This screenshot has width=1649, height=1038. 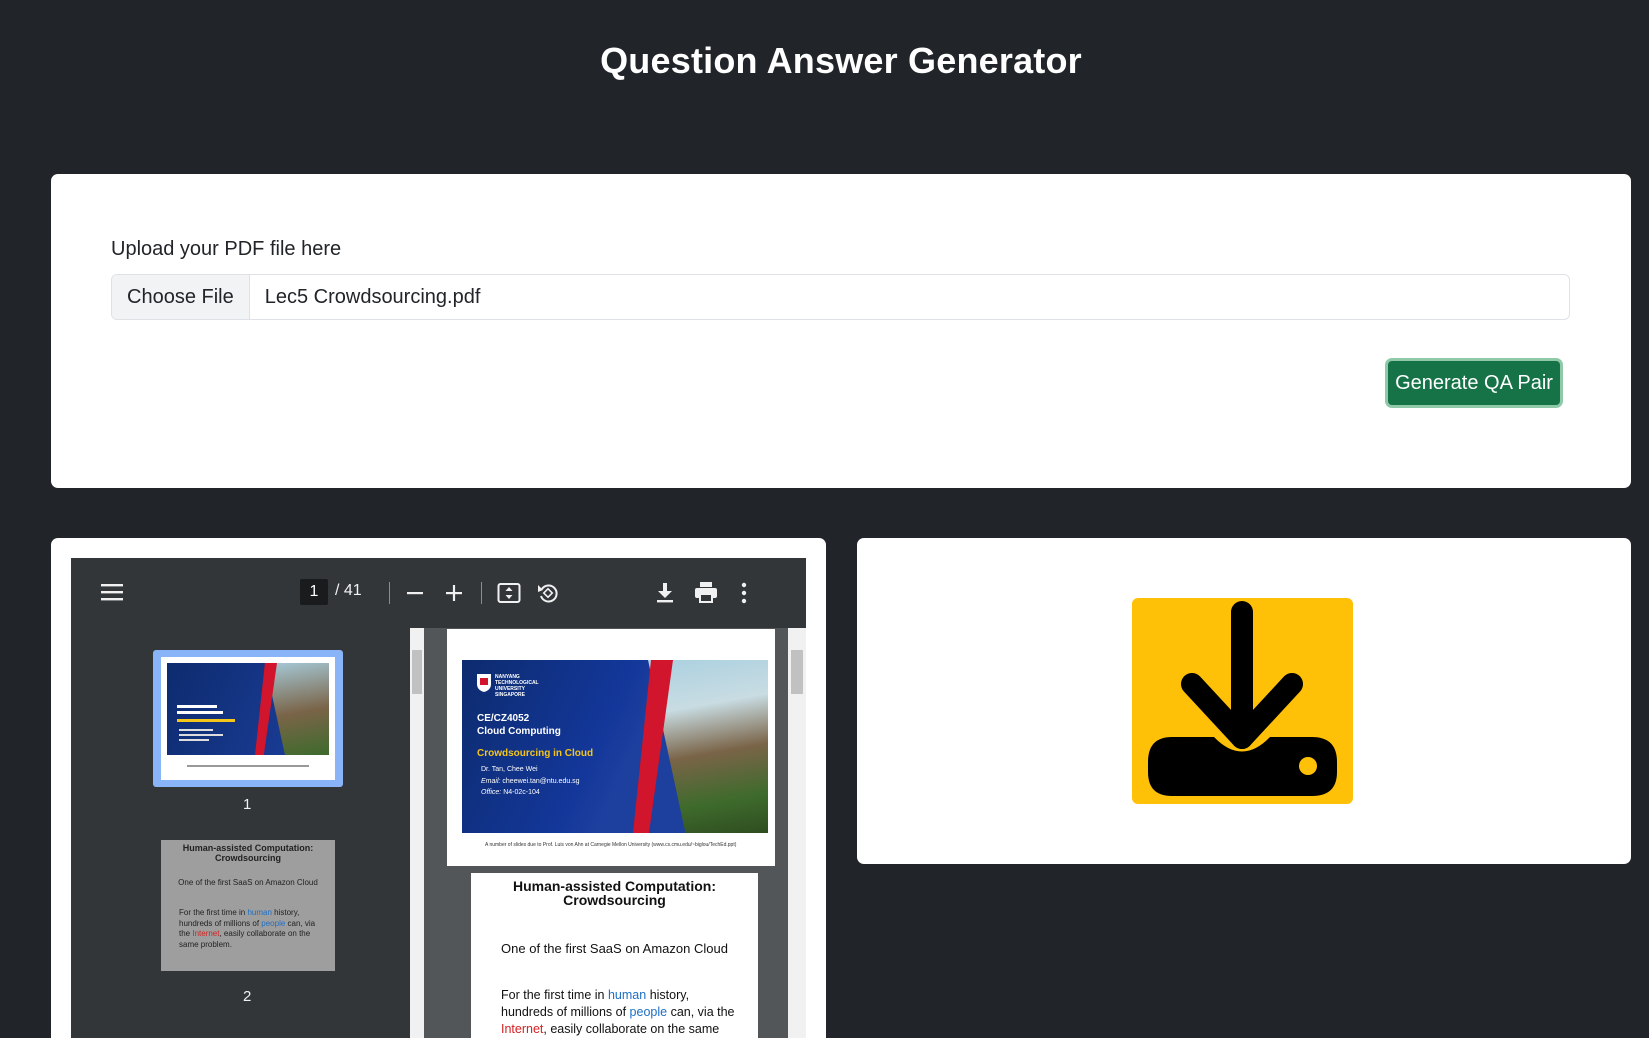 What do you see at coordinates (530, 781) in the screenshot?
I see `email: Email: cheewei.tan@ntu.edu.sg` at bounding box center [530, 781].